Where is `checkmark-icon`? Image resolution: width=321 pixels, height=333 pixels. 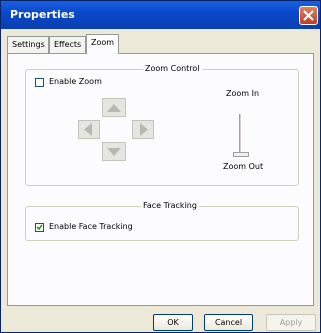
checkmark-icon is located at coordinates (39, 227).